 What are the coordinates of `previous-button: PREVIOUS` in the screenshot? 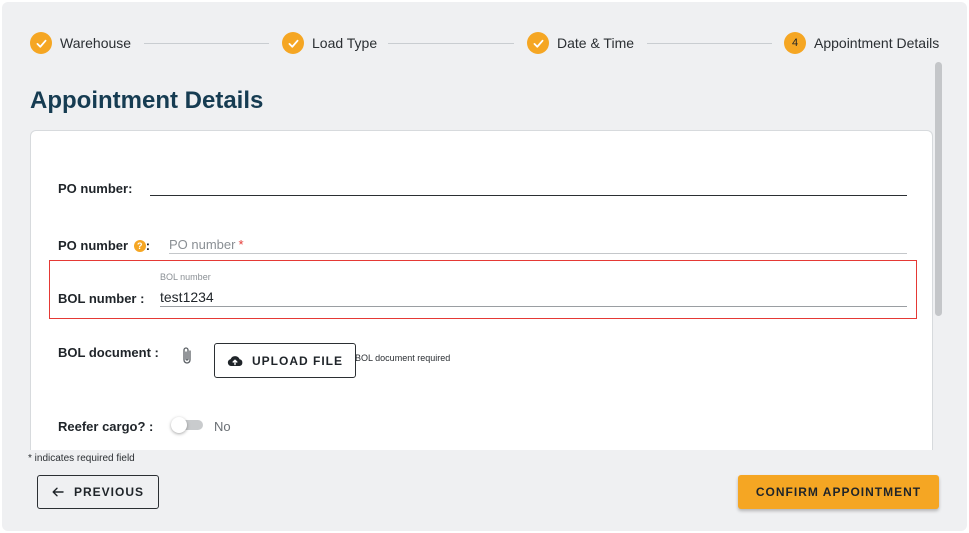 It's located at (98, 492).